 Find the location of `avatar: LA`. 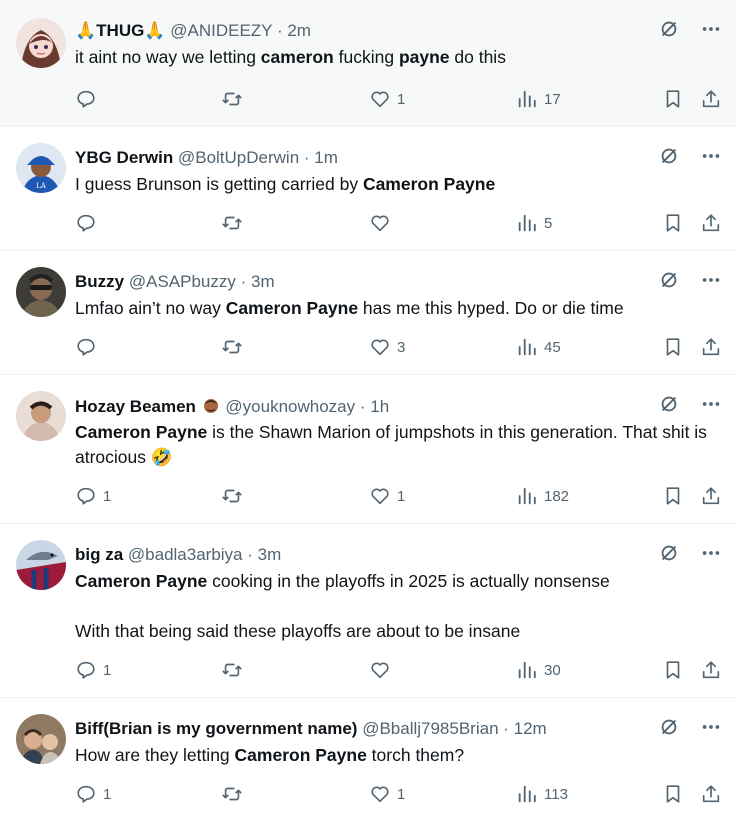

avatar: LA is located at coordinates (41, 168).